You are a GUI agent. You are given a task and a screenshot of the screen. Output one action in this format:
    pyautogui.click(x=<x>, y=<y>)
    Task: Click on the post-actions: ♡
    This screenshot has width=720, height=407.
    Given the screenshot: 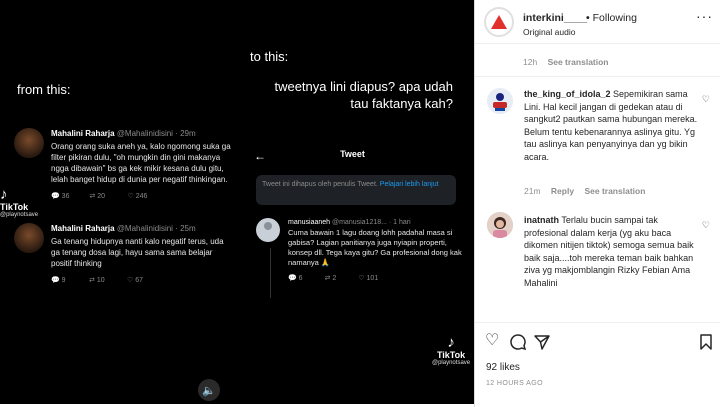 What is the action you would take?
    pyautogui.click(x=599, y=342)
    